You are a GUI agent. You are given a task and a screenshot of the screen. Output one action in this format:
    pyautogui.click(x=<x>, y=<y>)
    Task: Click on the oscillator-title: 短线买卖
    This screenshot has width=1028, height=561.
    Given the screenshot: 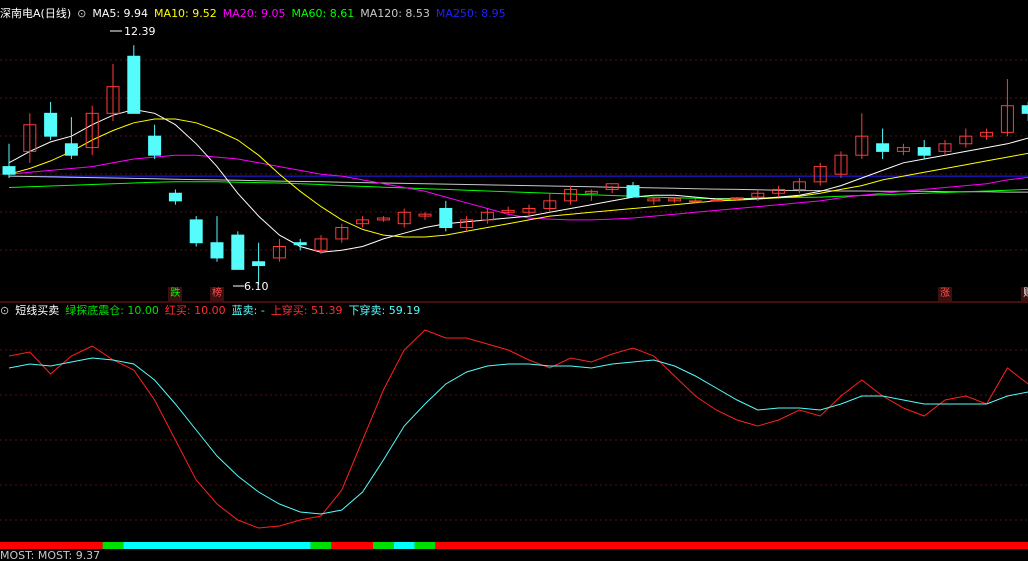 What is the action you would take?
    pyautogui.click(x=37, y=310)
    